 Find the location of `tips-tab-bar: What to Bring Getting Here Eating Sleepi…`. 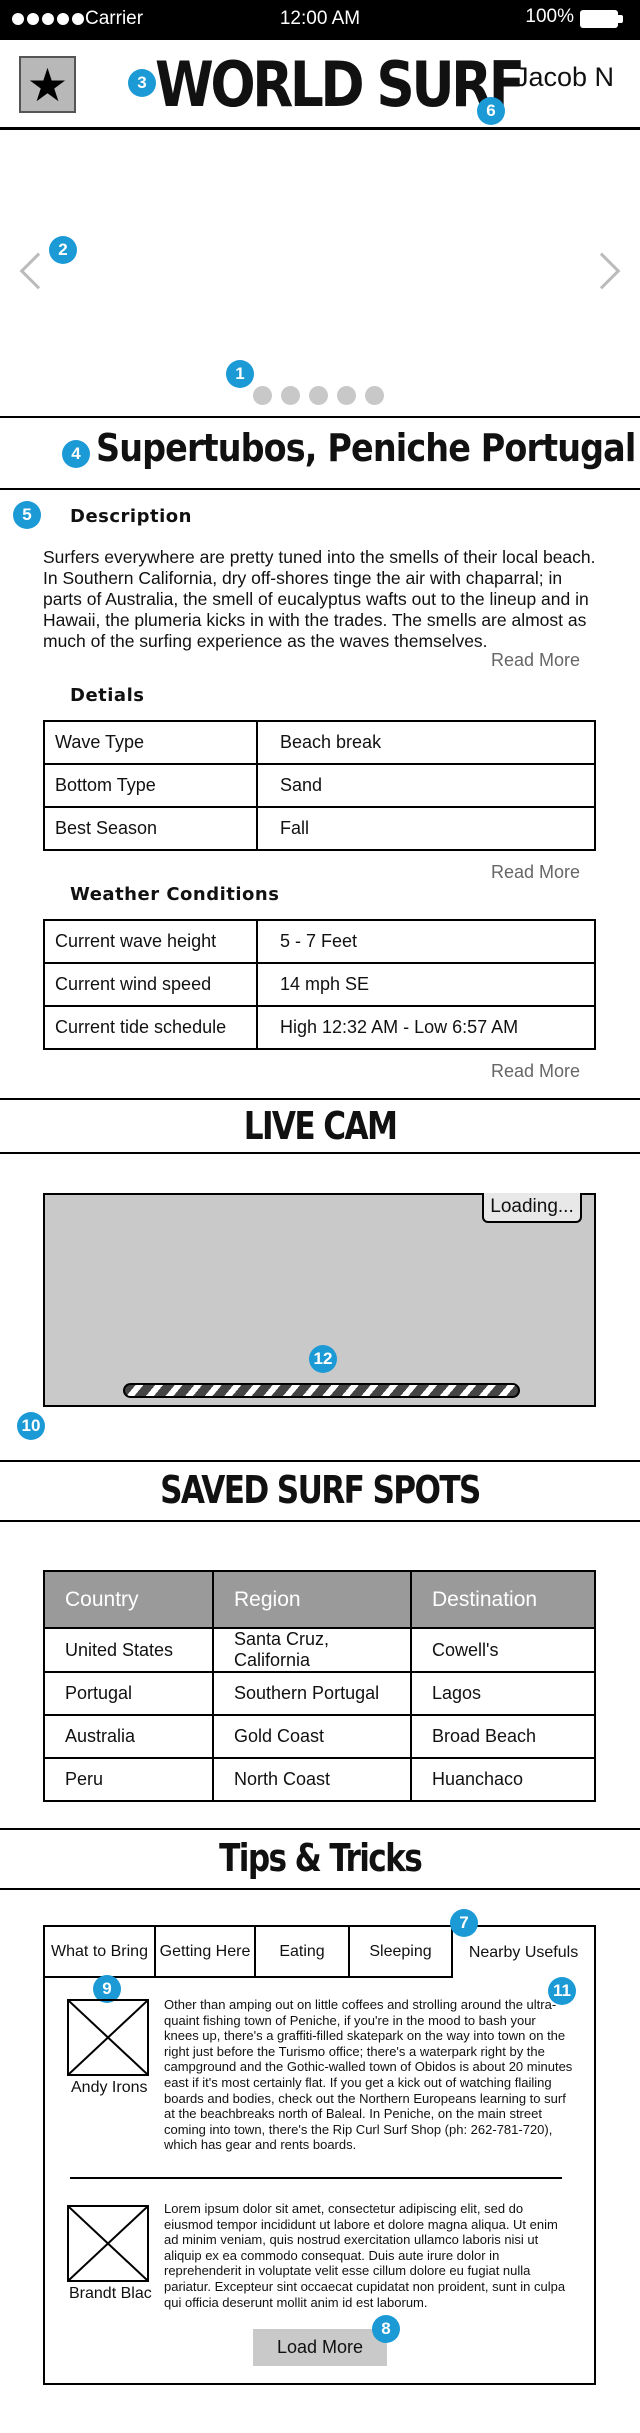

tips-tab-bar: What to Bring Getting Here Eating Sleepi… is located at coordinates (319, 1952).